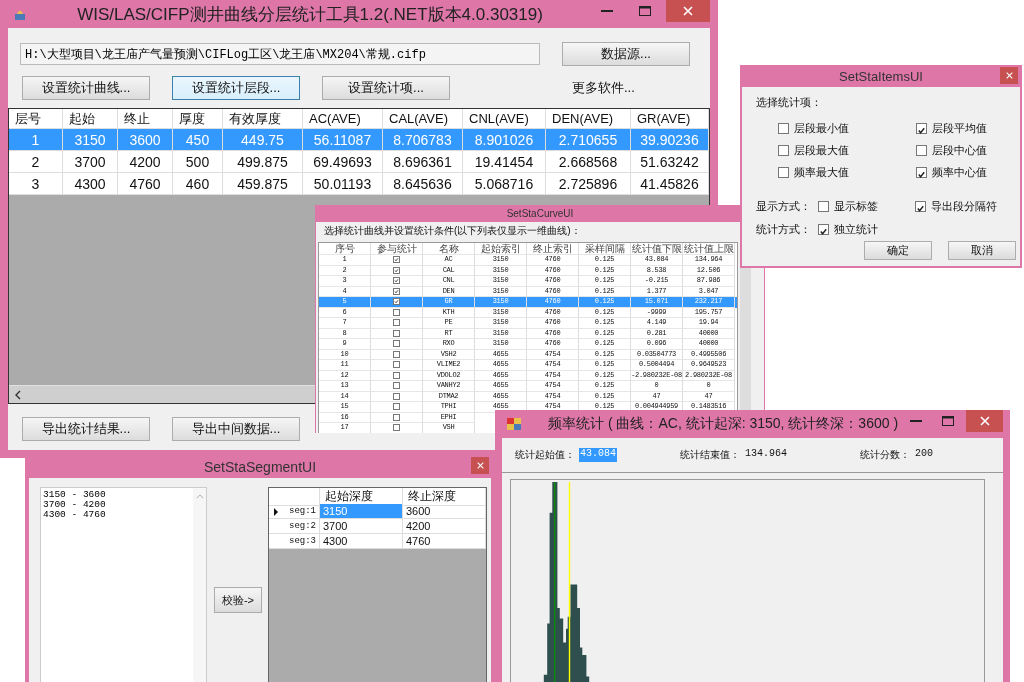  Describe the element at coordinates (90, 161) in the screenshot. I see `table-cell: 3700` at that location.